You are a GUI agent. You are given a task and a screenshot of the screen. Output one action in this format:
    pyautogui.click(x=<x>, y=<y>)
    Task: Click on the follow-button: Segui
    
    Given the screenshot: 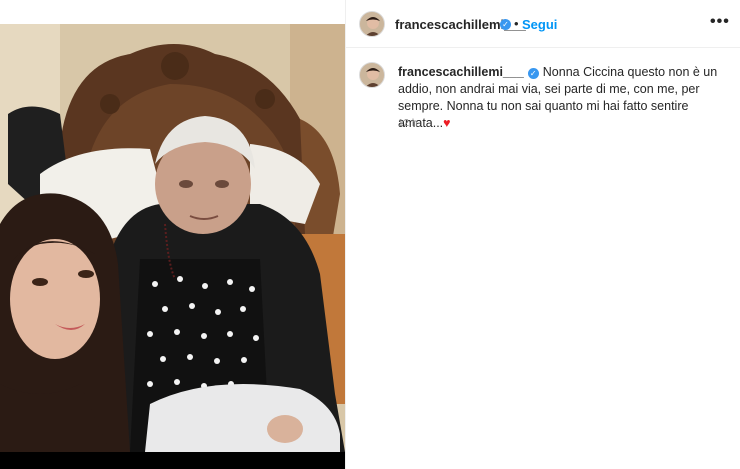 What is the action you would take?
    pyautogui.click(x=539, y=24)
    